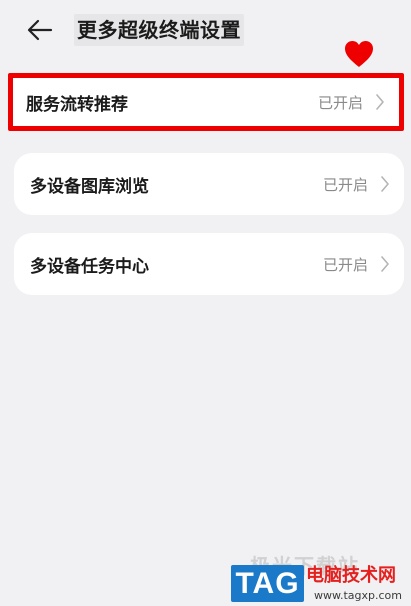 The width and height of the screenshot is (411, 606). Describe the element at coordinates (89, 266) in the screenshot. I see `setting-label: 多设备任务中心` at that location.